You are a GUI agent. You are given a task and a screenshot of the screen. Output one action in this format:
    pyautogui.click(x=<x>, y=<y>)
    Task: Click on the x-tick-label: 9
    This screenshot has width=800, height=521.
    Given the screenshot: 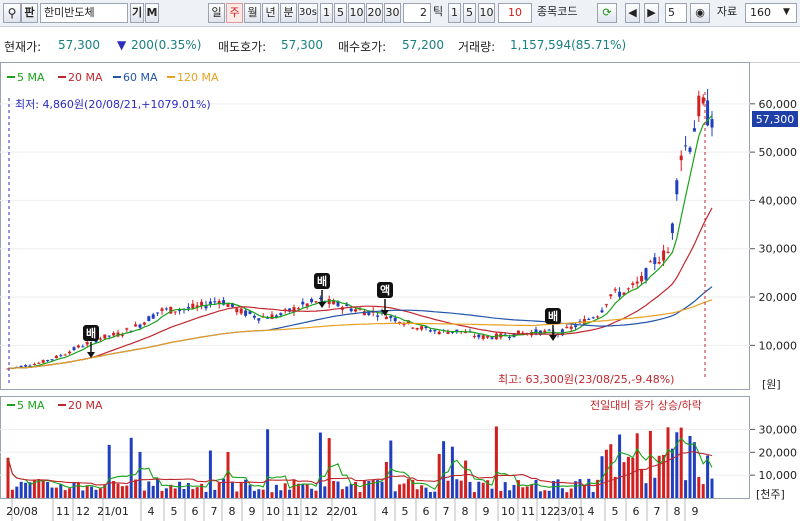 What is the action you would take?
    pyautogui.click(x=252, y=511)
    